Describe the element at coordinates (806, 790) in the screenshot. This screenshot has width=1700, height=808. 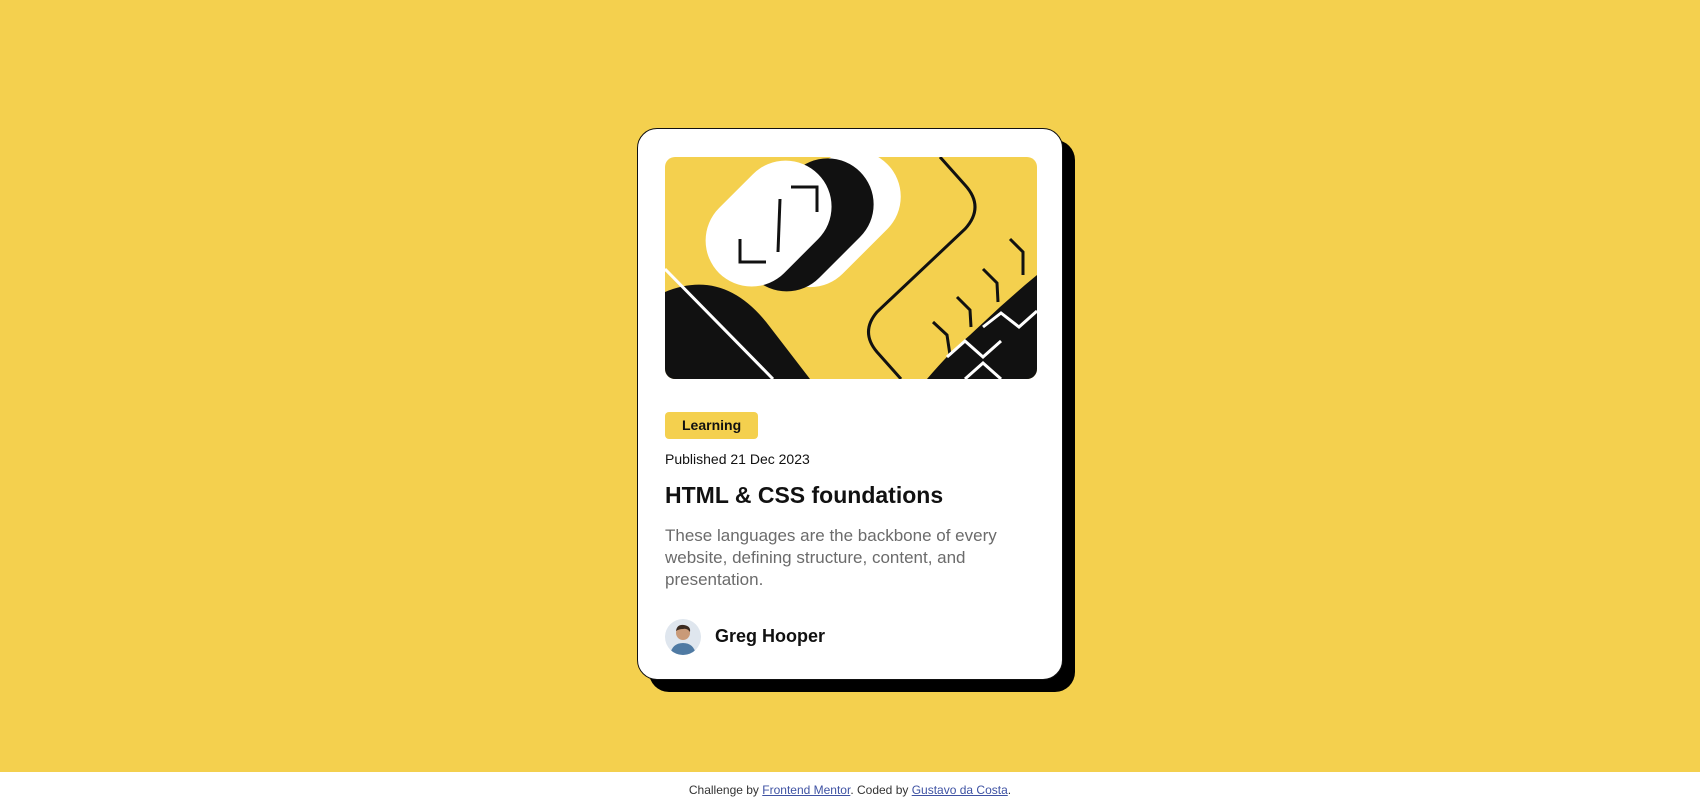
I see `frontend-mentor-link: Frontend Mentor` at that location.